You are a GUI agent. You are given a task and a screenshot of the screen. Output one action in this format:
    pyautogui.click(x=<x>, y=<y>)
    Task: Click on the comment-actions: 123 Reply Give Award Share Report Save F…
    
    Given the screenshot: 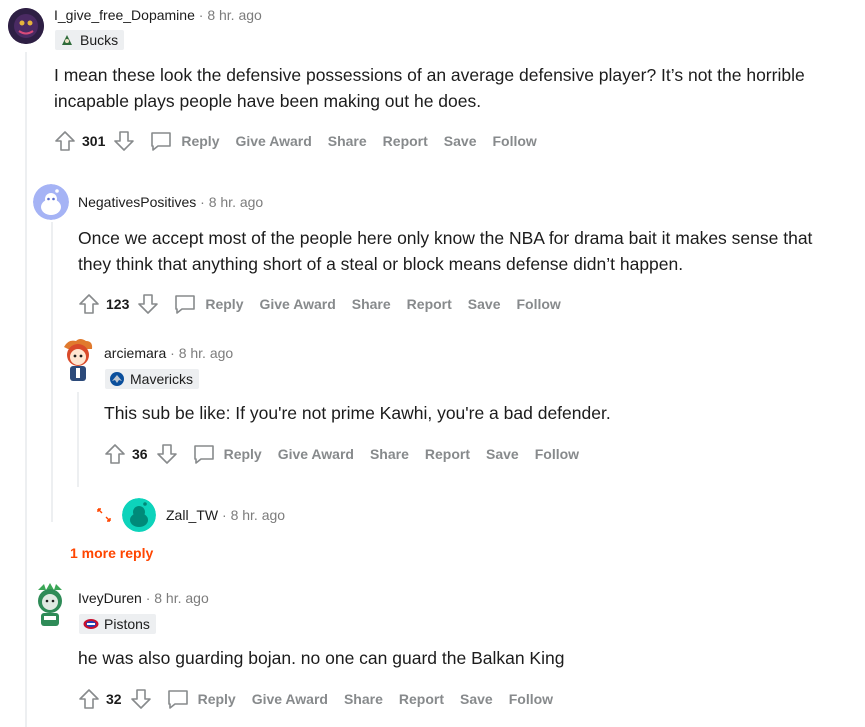 What is the action you would take?
    pyautogui.click(x=318, y=304)
    